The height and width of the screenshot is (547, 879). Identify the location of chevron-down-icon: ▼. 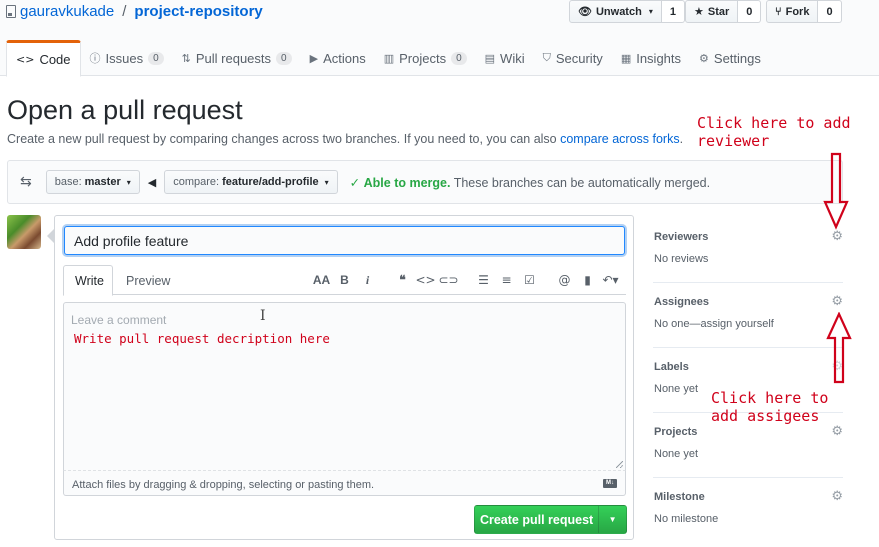
(612, 519).